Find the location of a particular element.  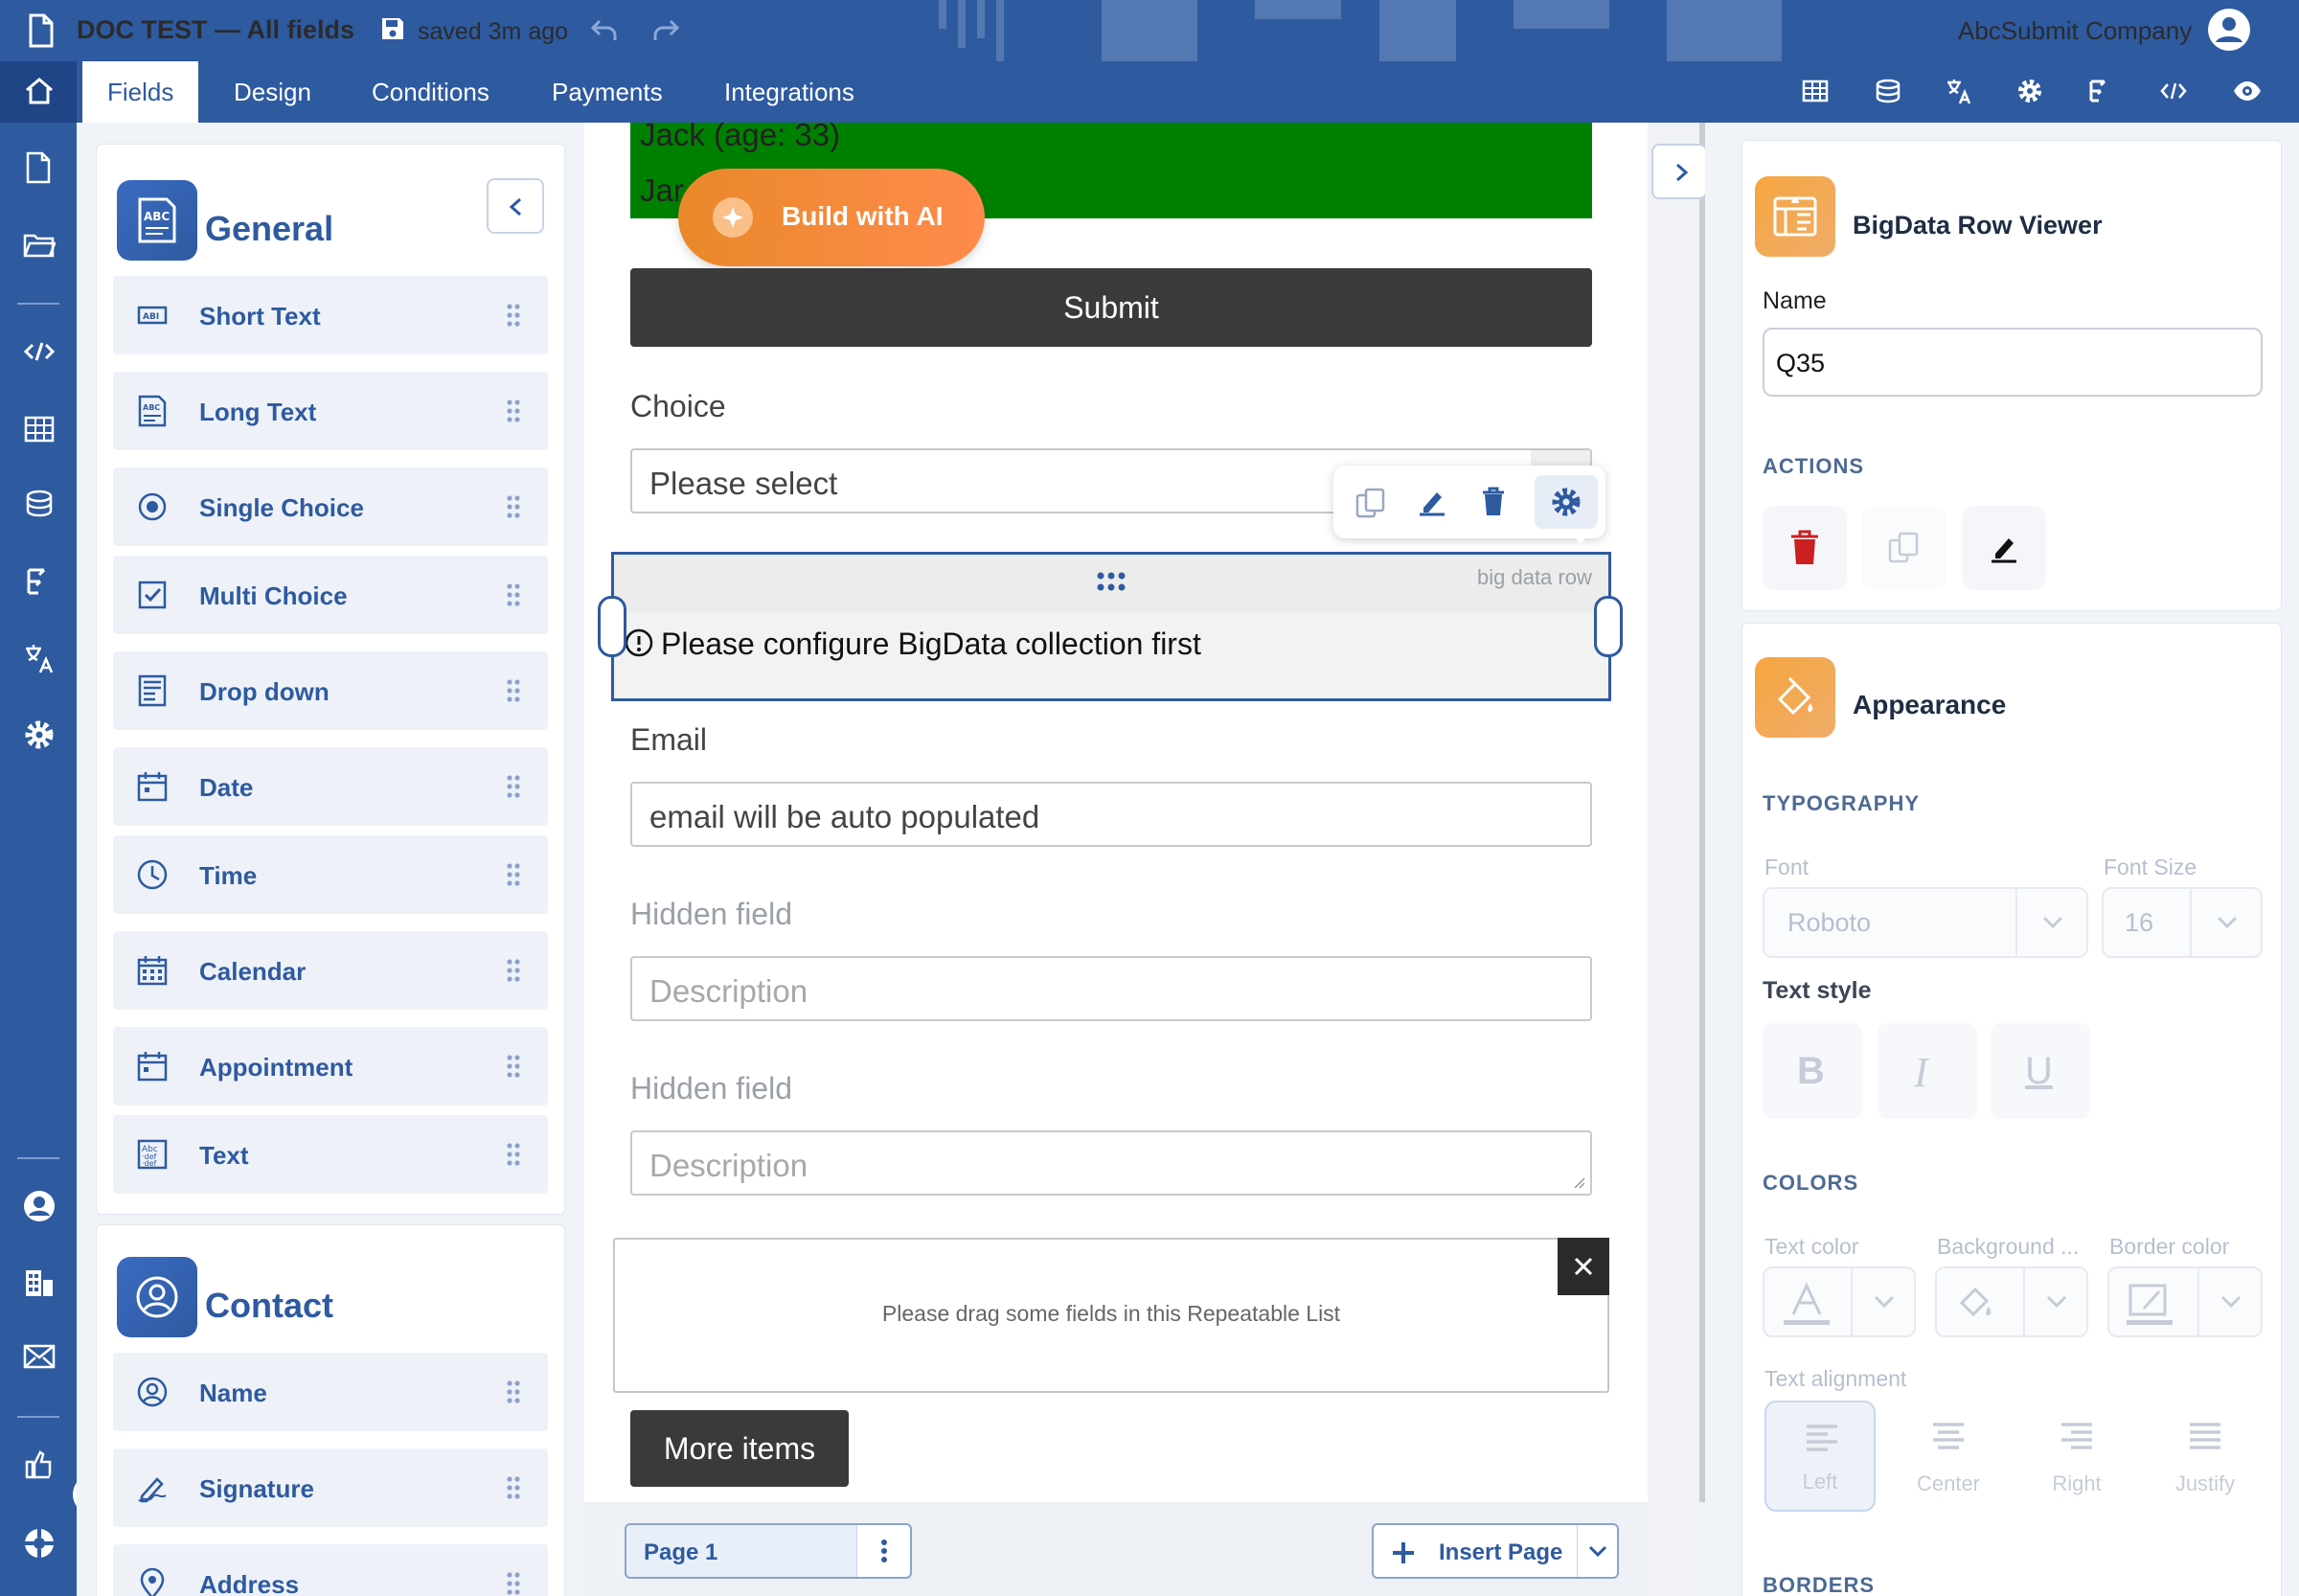

insert-page-button: Insert Page is located at coordinates (1495, 1551).